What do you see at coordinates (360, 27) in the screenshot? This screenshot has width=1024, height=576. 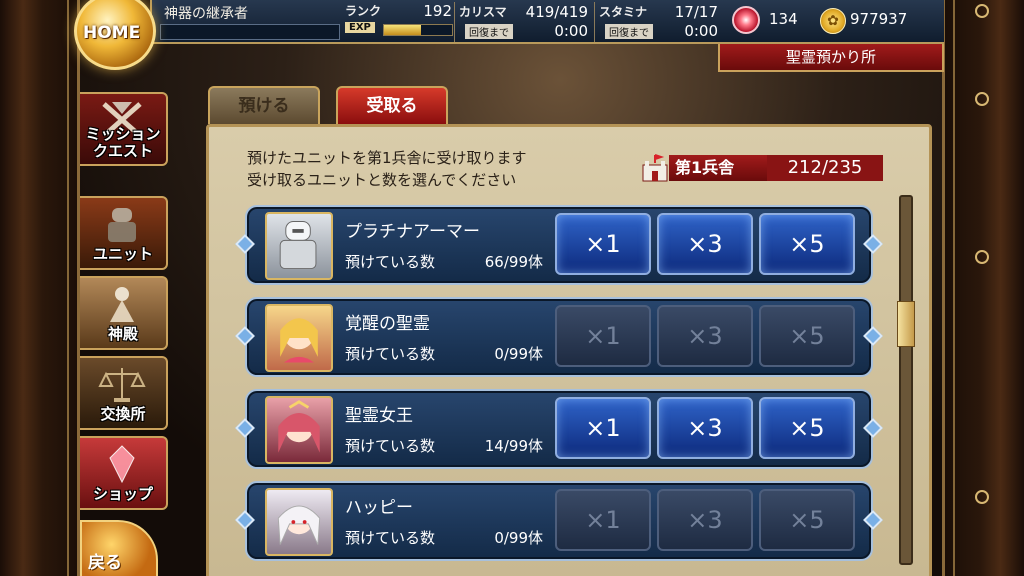 I see `exp-label: EXP` at bounding box center [360, 27].